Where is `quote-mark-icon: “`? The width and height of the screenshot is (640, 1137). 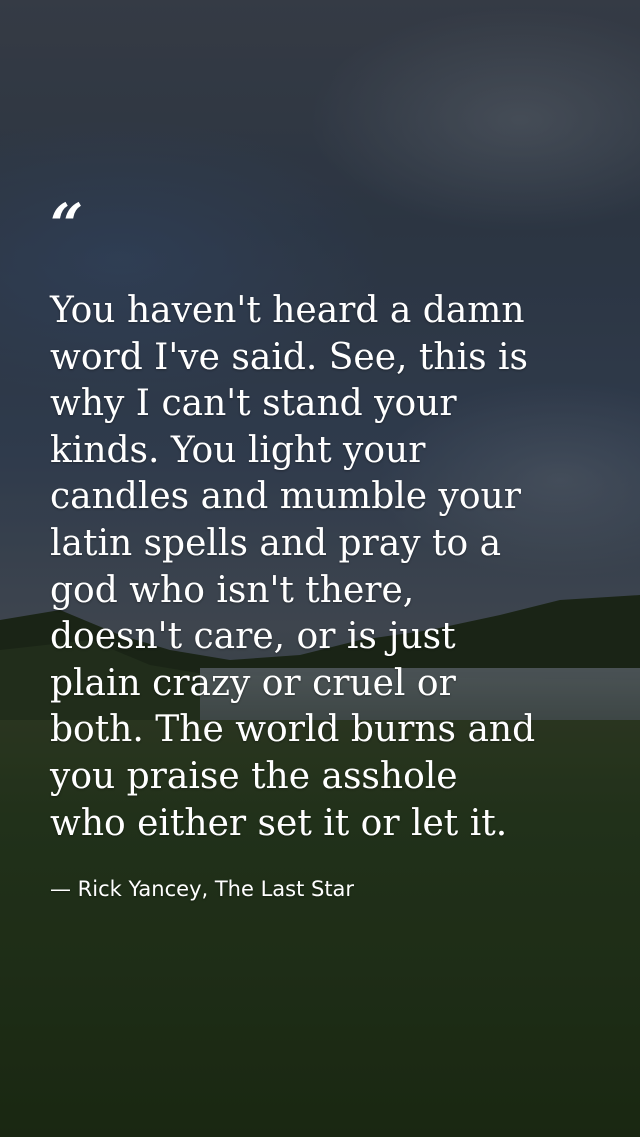 quote-mark-icon: “ is located at coordinates (67, 225).